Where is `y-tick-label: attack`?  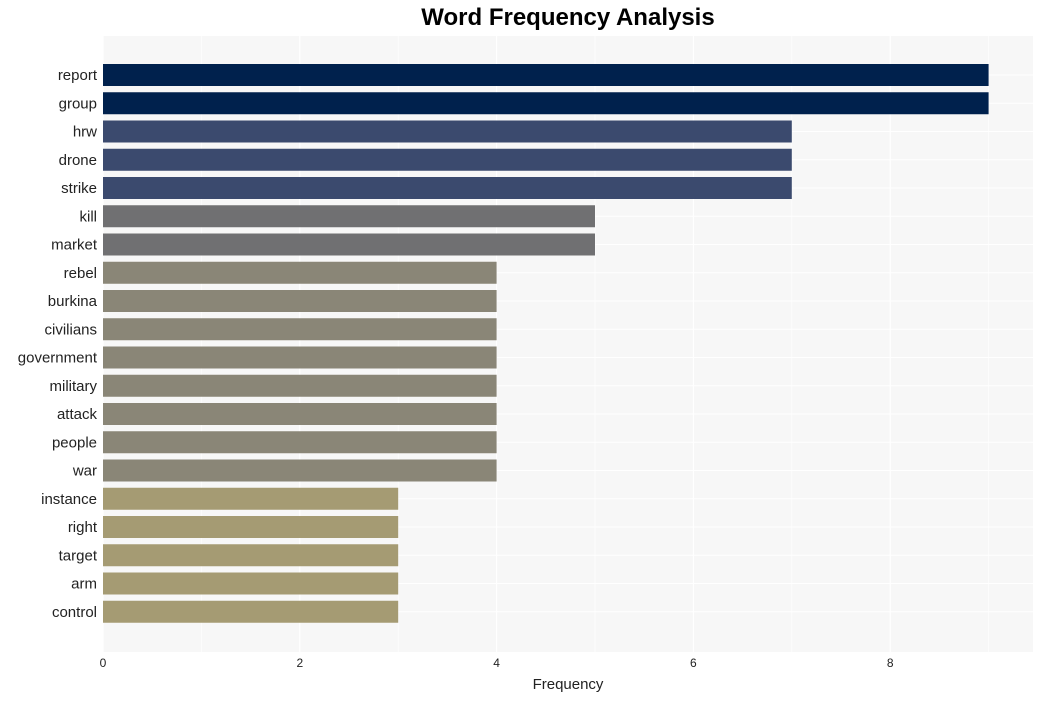
y-tick-label: attack is located at coordinates (77, 414).